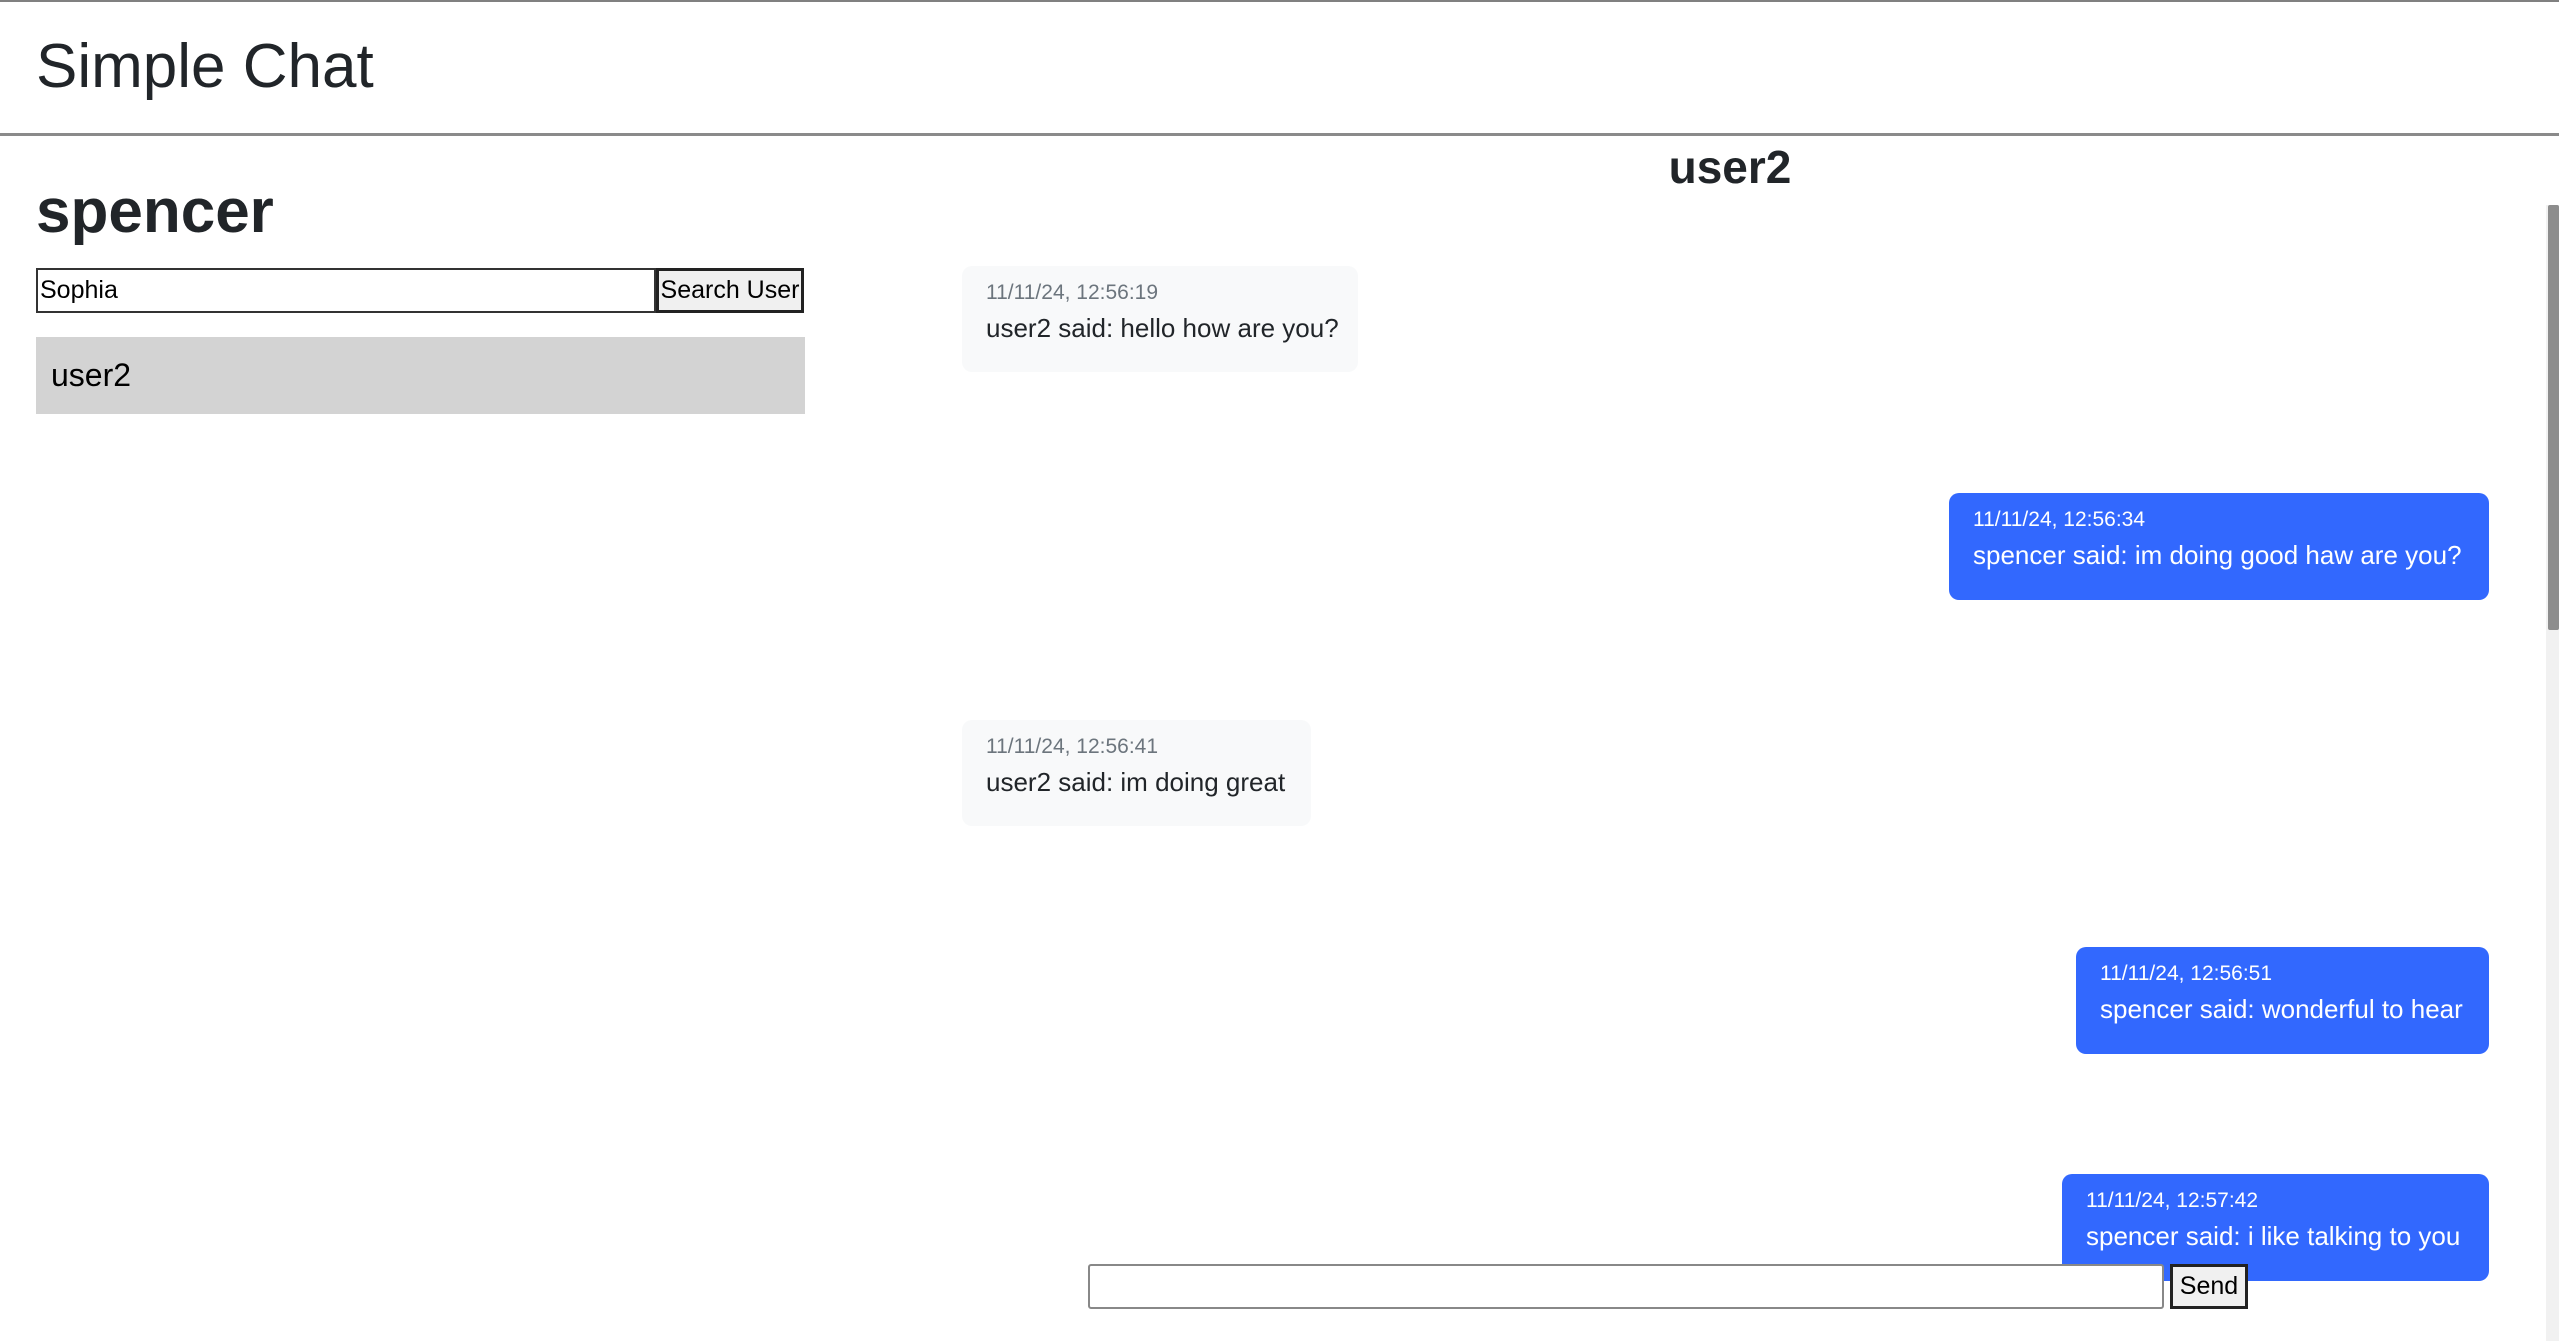  What do you see at coordinates (2273, 1236) in the screenshot?
I see `message-text: spencer said: i like talking to you` at bounding box center [2273, 1236].